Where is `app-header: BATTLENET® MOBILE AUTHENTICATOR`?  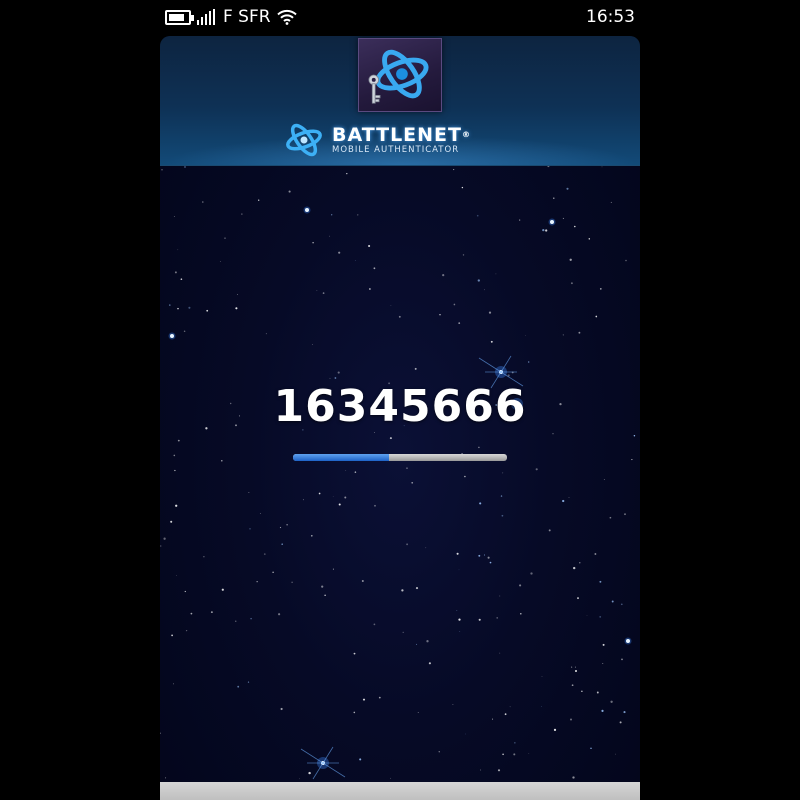
app-header: BATTLENET® MOBILE AUTHENTICATOR is located at coordinates (400, 101).